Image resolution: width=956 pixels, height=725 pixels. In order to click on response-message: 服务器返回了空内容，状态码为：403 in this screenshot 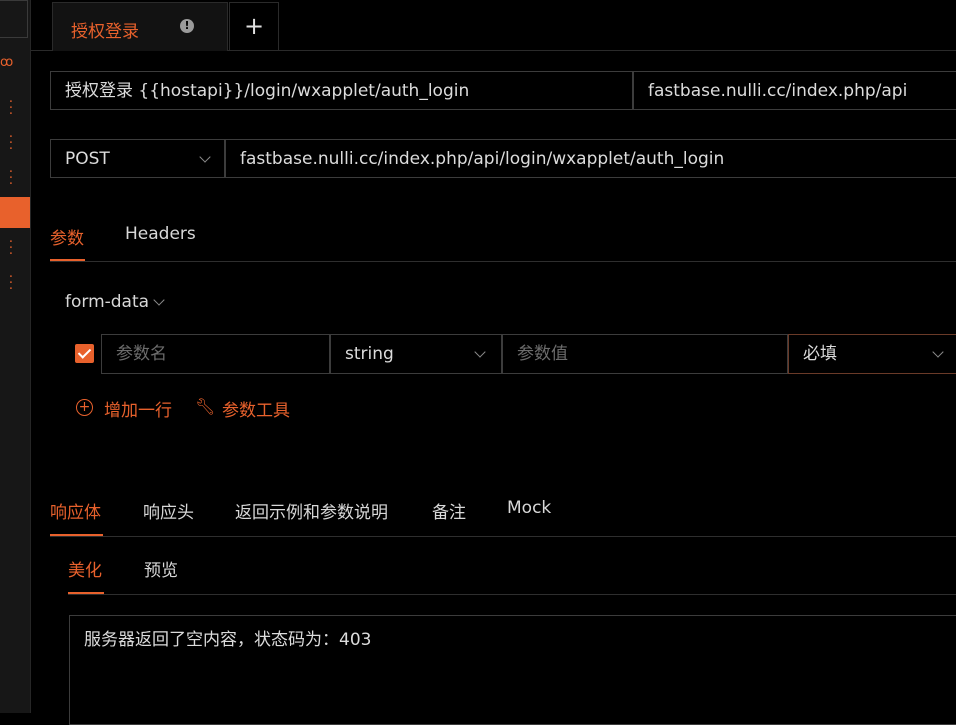, I will do `click(228, 640)`.